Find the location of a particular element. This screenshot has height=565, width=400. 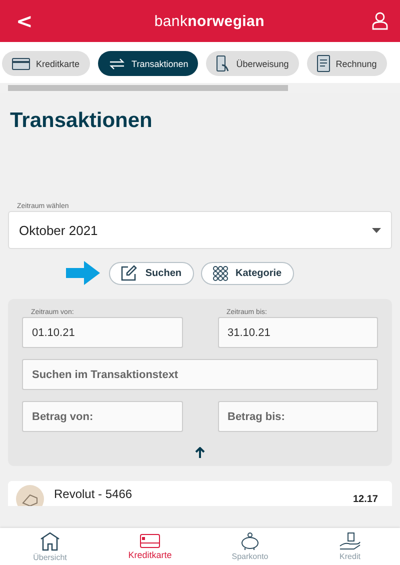

phone-icon is located at coordinates (223, 63).